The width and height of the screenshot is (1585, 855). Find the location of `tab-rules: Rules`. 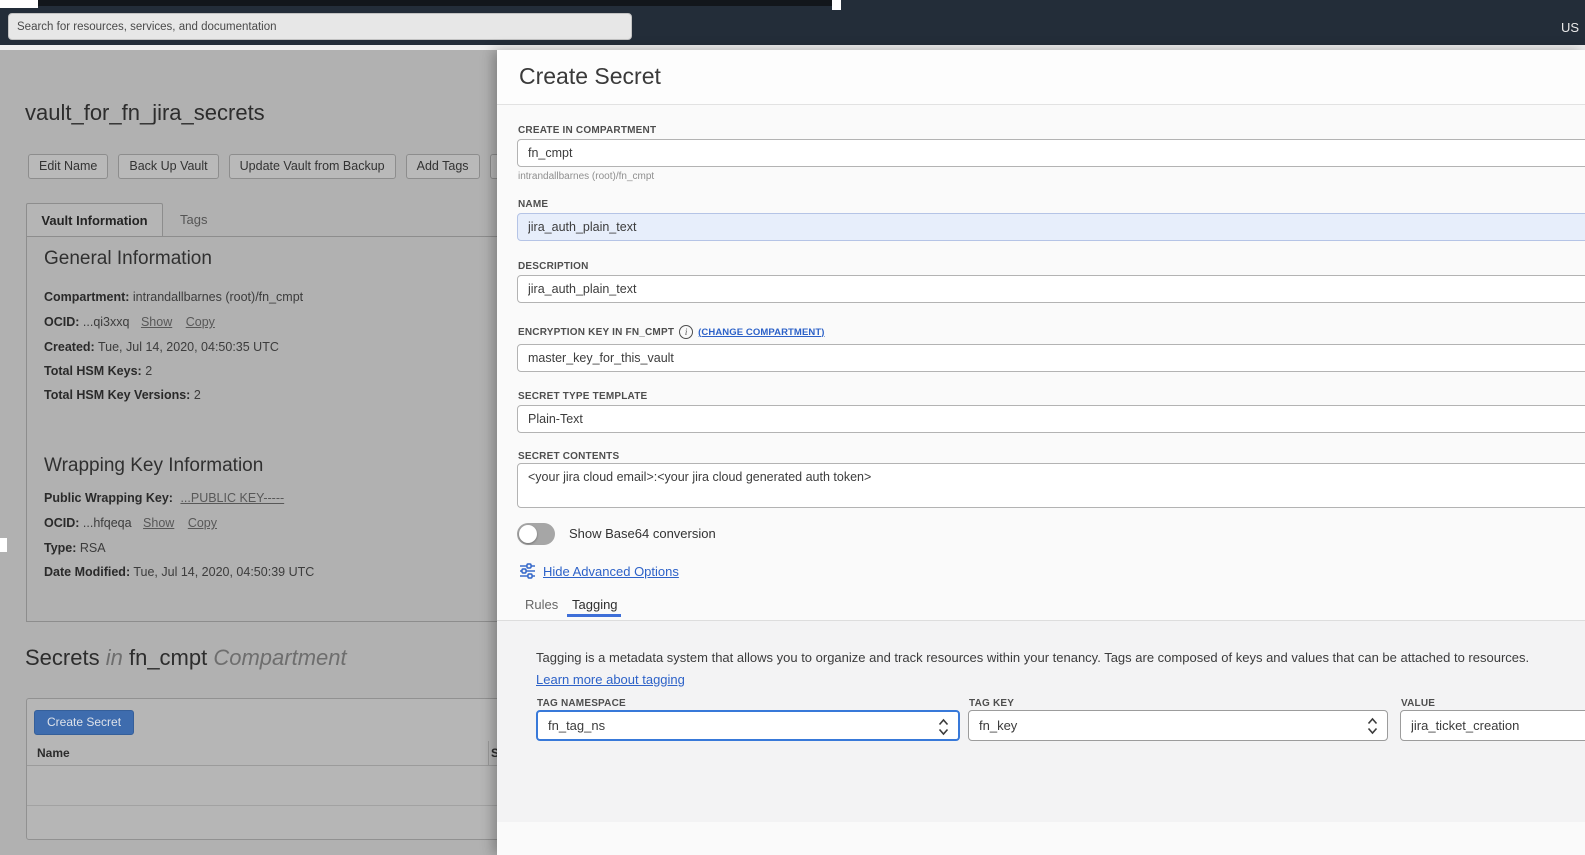

tab-rules: Rules is located at coordinates (541, 604).